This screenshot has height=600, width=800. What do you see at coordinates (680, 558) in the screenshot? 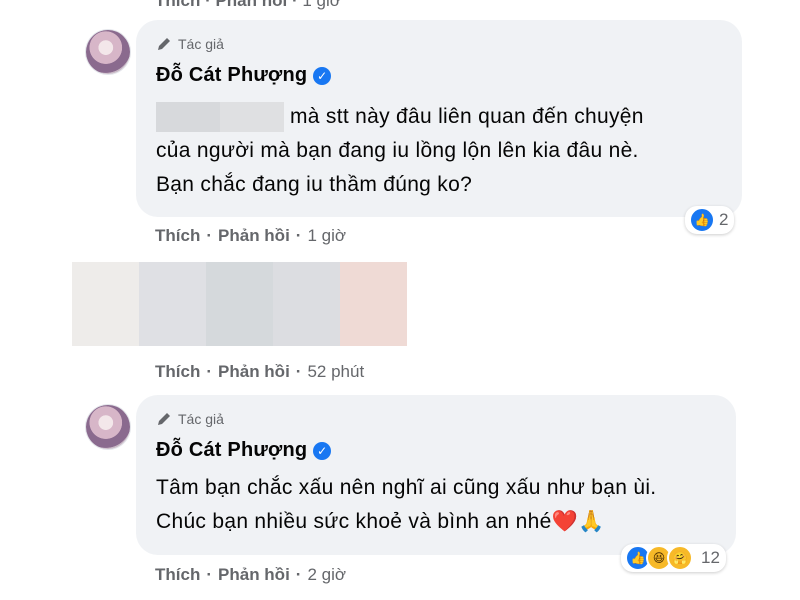
I see `care-reaction-icon: 🤗` at bounding box center [680, 558].